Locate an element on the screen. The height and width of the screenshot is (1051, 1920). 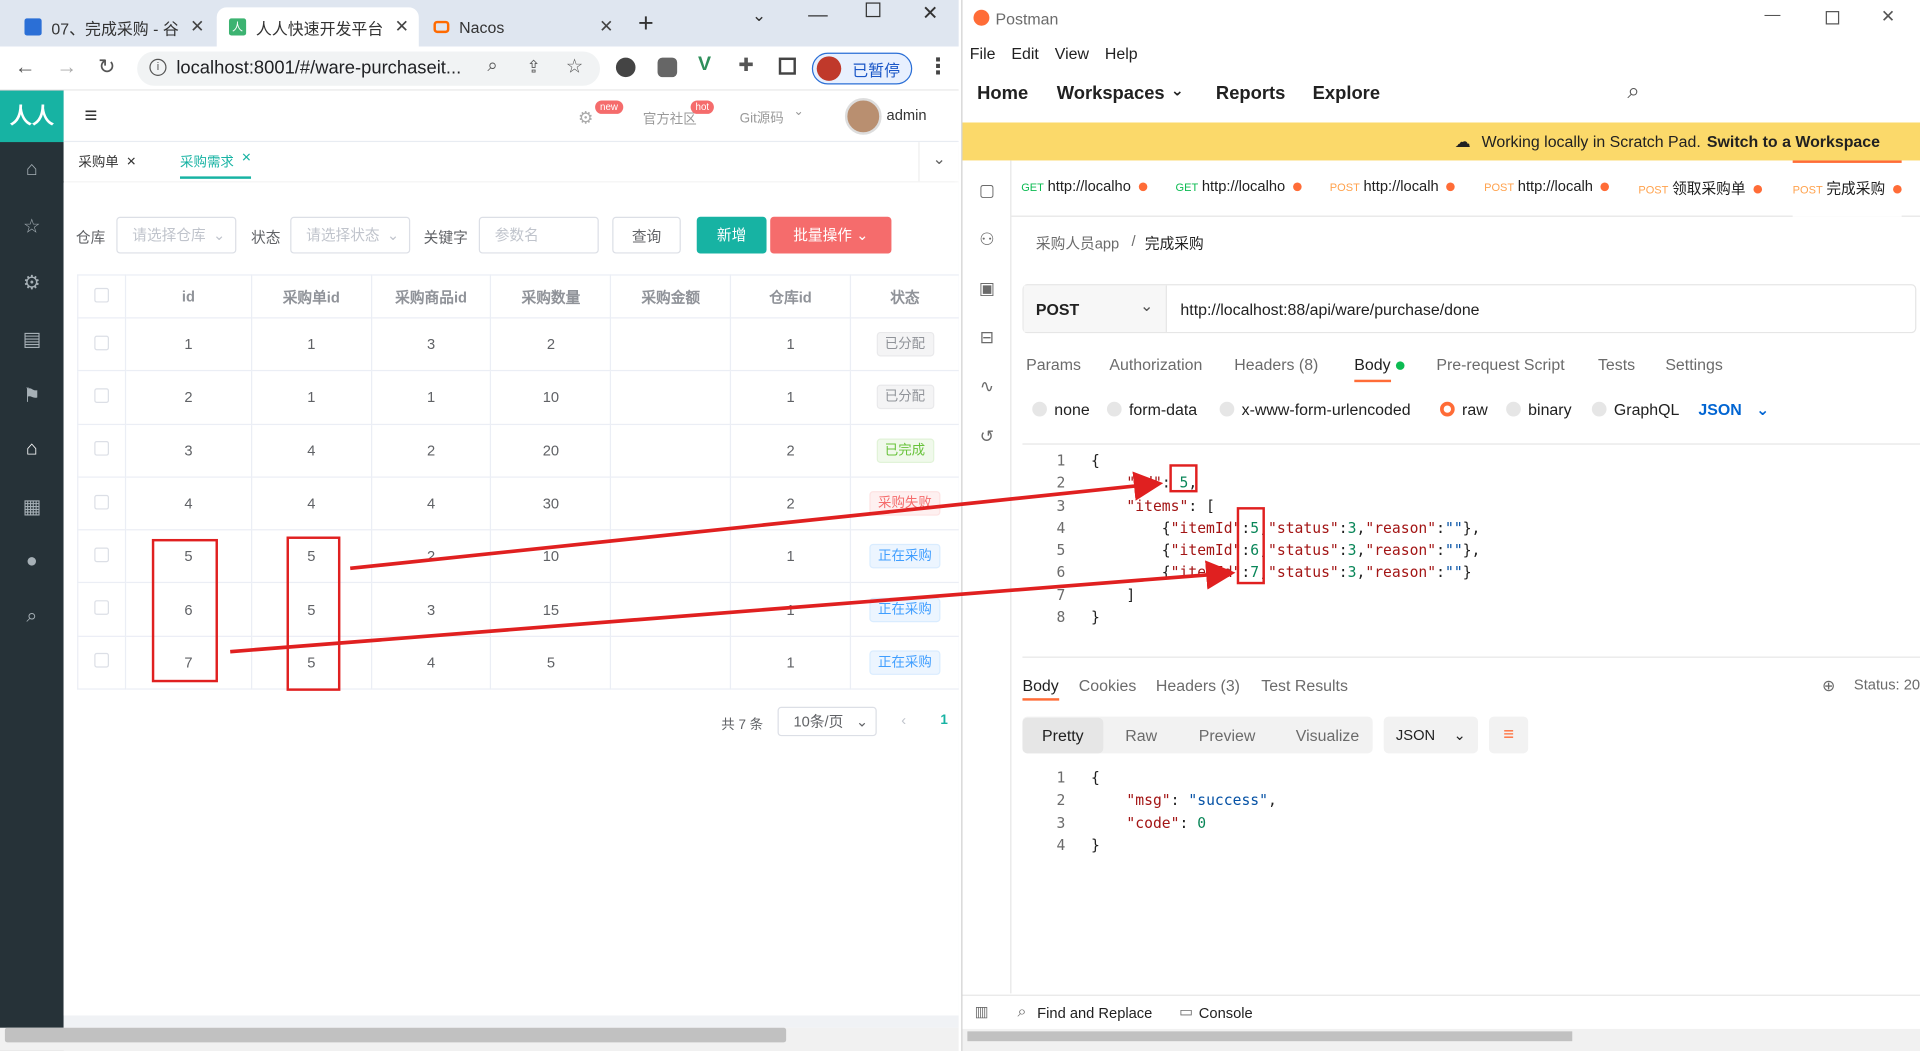
current-page: 1 is located at coordinates (944, 720).